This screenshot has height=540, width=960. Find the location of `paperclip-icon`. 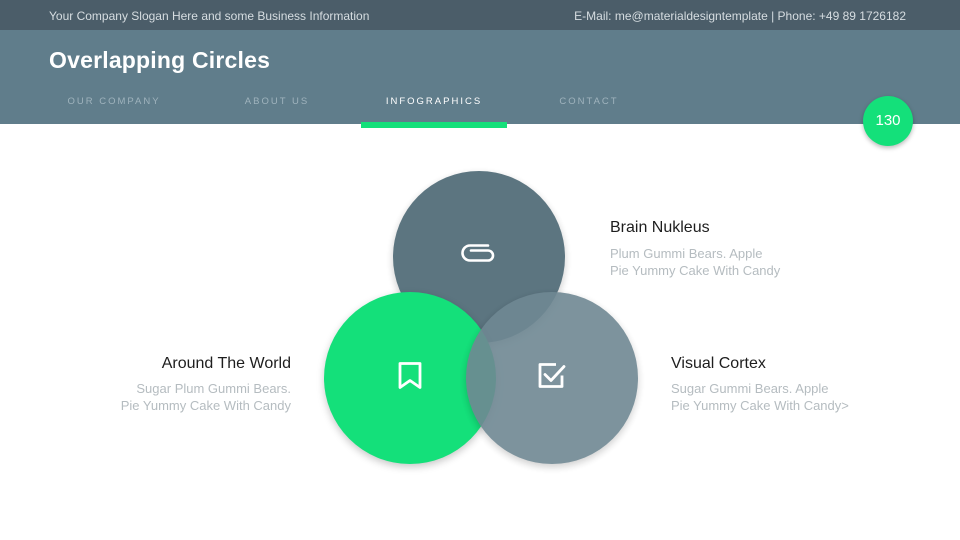

paperclip-icon is located at coordinates (479, 257).